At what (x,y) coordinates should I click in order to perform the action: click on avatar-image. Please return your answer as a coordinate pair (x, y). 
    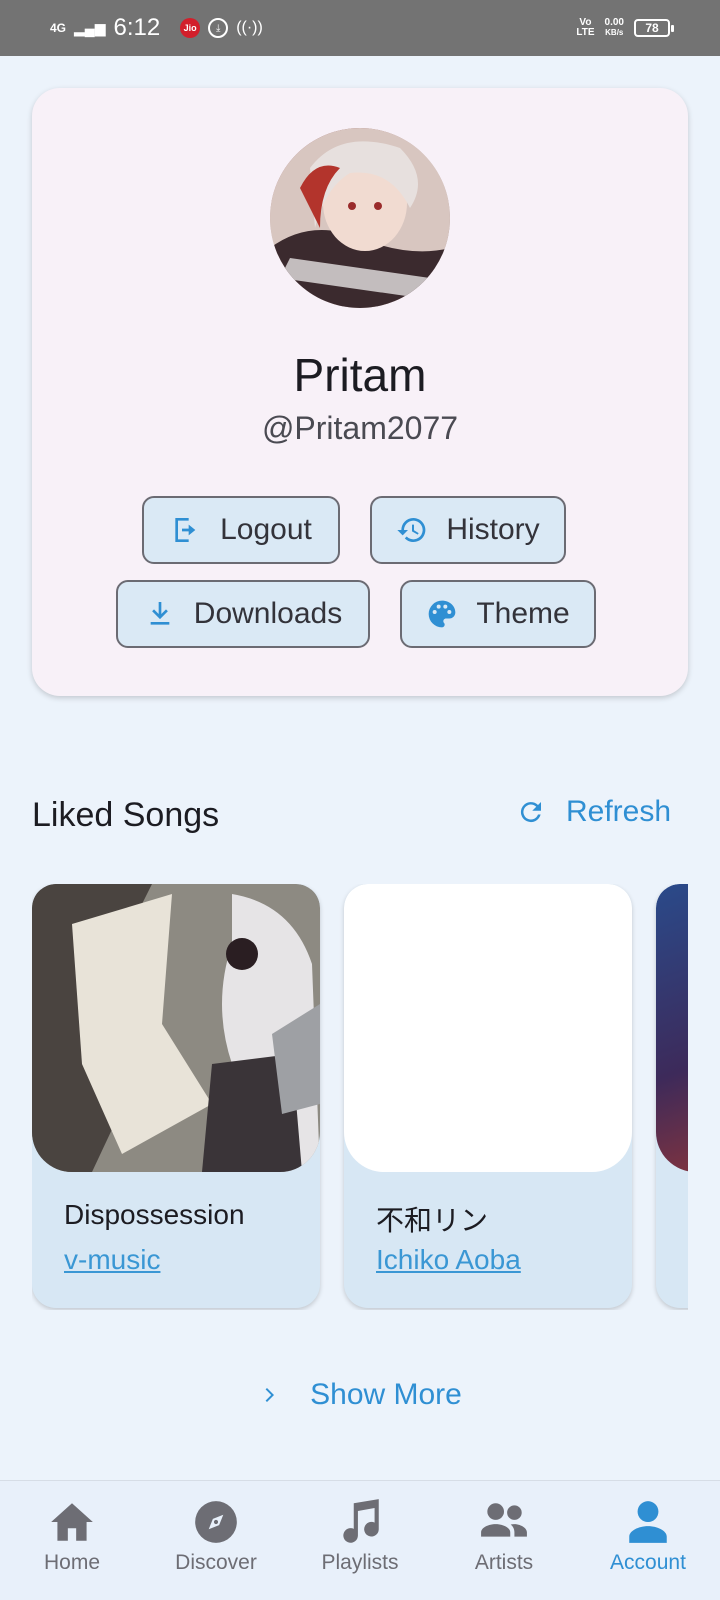
    Looking at the image, I should click on (360, 218).